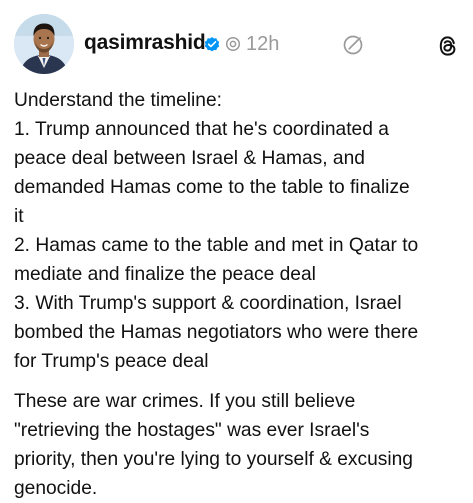  Describe the element at coordinates (263, 44) in the screenshot. I see `post-timestamp: 12h` at that location.